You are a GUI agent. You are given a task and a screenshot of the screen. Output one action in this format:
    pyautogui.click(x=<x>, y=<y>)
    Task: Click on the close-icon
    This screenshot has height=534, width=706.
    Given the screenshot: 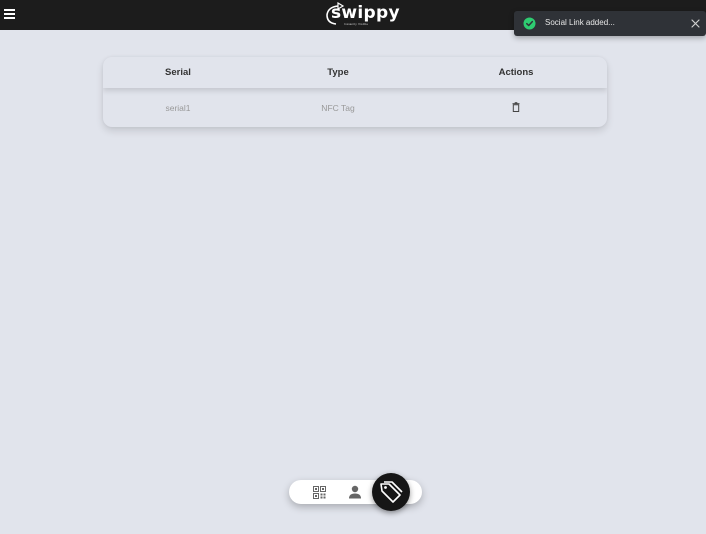 What is the action you would take?
    pyautogui.click(x=695, y=23)
    